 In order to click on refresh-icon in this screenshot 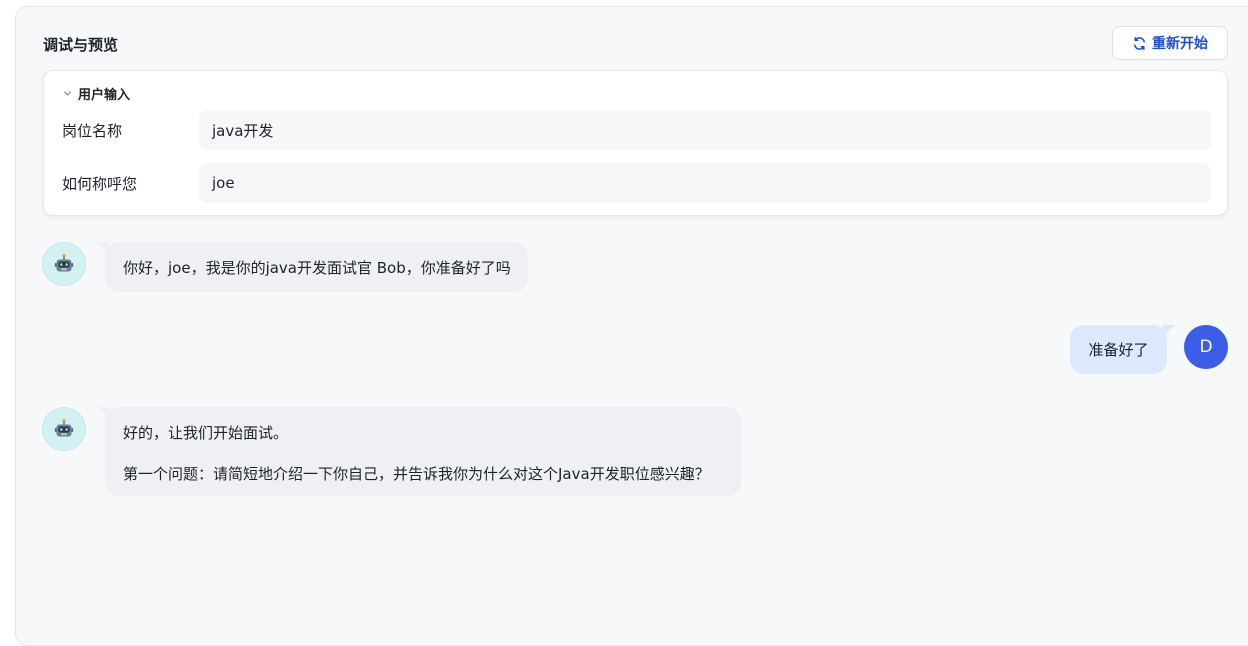, I will do `click(1139, 43)`.